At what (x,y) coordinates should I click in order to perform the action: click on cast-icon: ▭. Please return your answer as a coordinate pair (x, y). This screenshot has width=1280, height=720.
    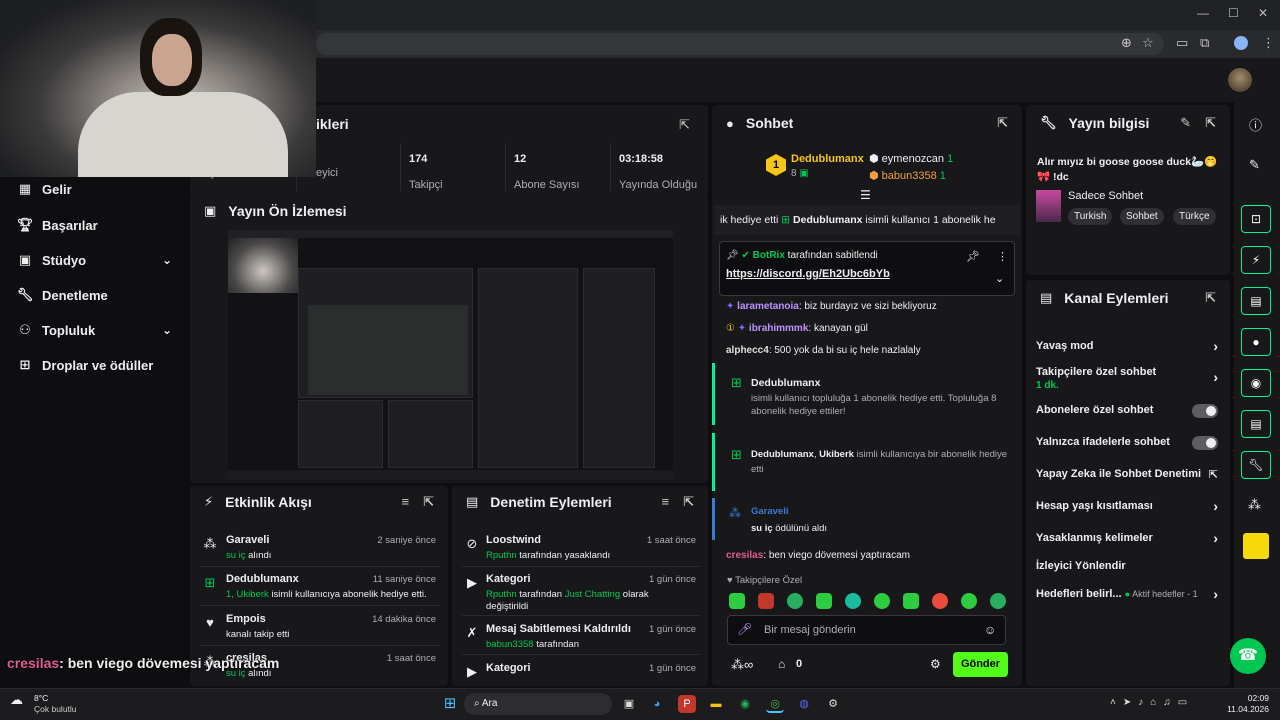
    Looking at the image, I should click on (1182, 43).